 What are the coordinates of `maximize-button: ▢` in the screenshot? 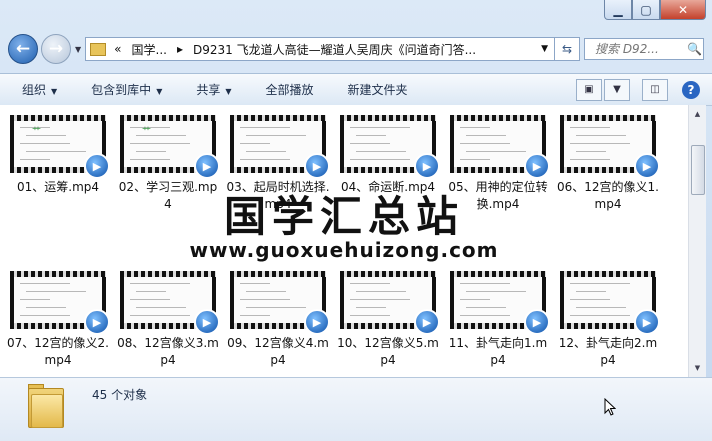 It's located at (646, 10).